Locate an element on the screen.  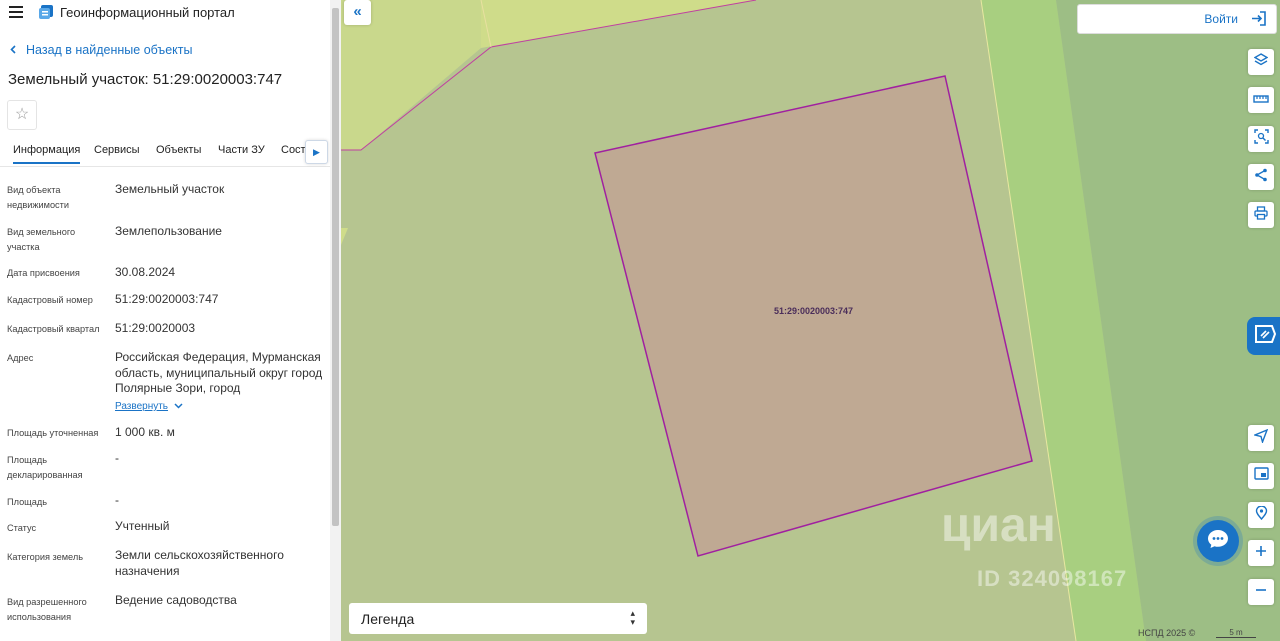
property-label: Категория земель is located at coordinates (45, 557).